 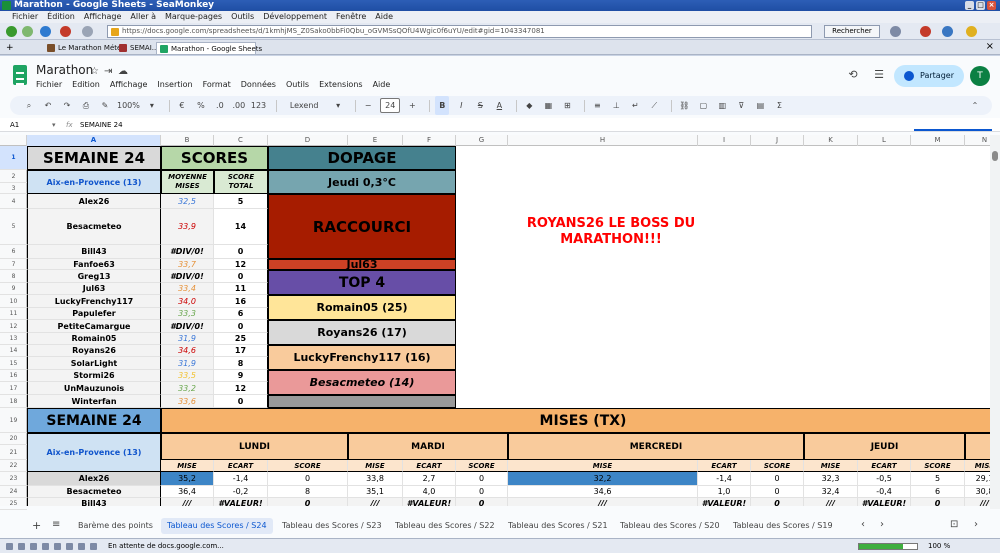 I want to click on doc-menu-item: Format, so click(x=217, y=84).